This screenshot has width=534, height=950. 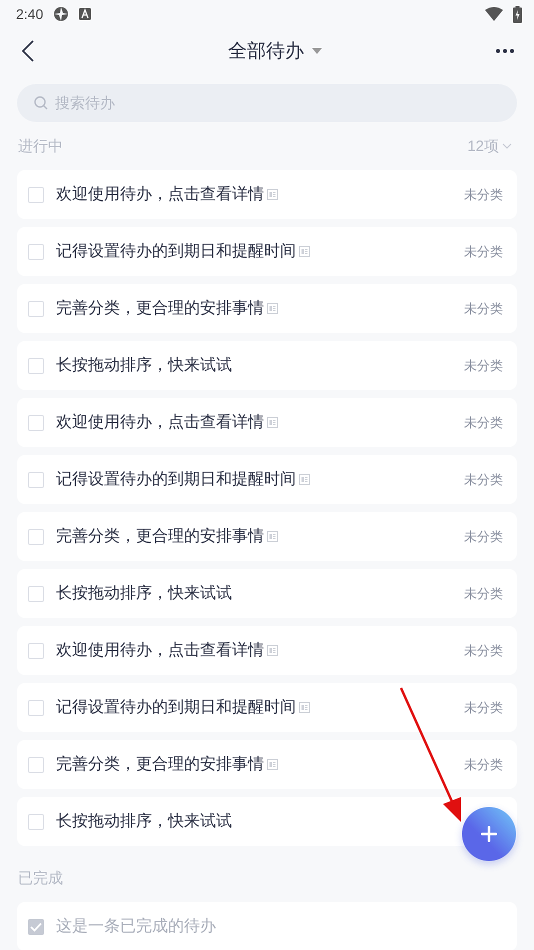 I want to click on battery-icon, so click(x=517, y=14).